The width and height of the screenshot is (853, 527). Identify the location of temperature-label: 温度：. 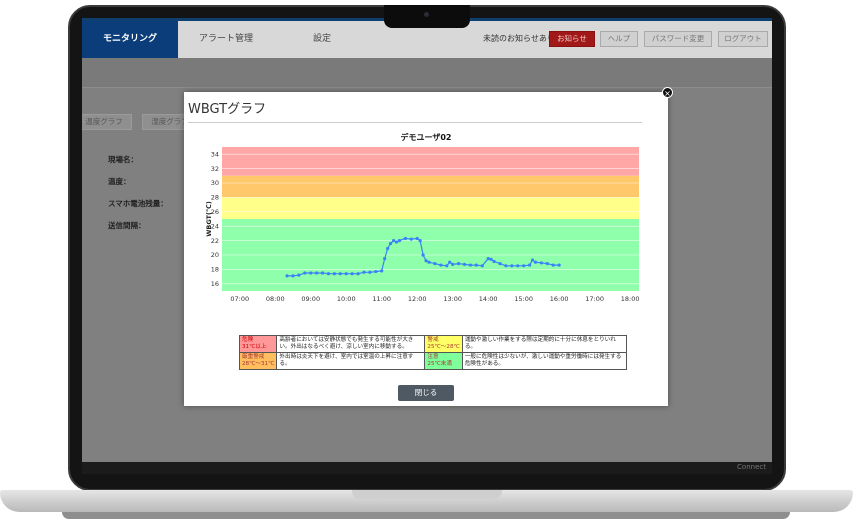
(119, 181).